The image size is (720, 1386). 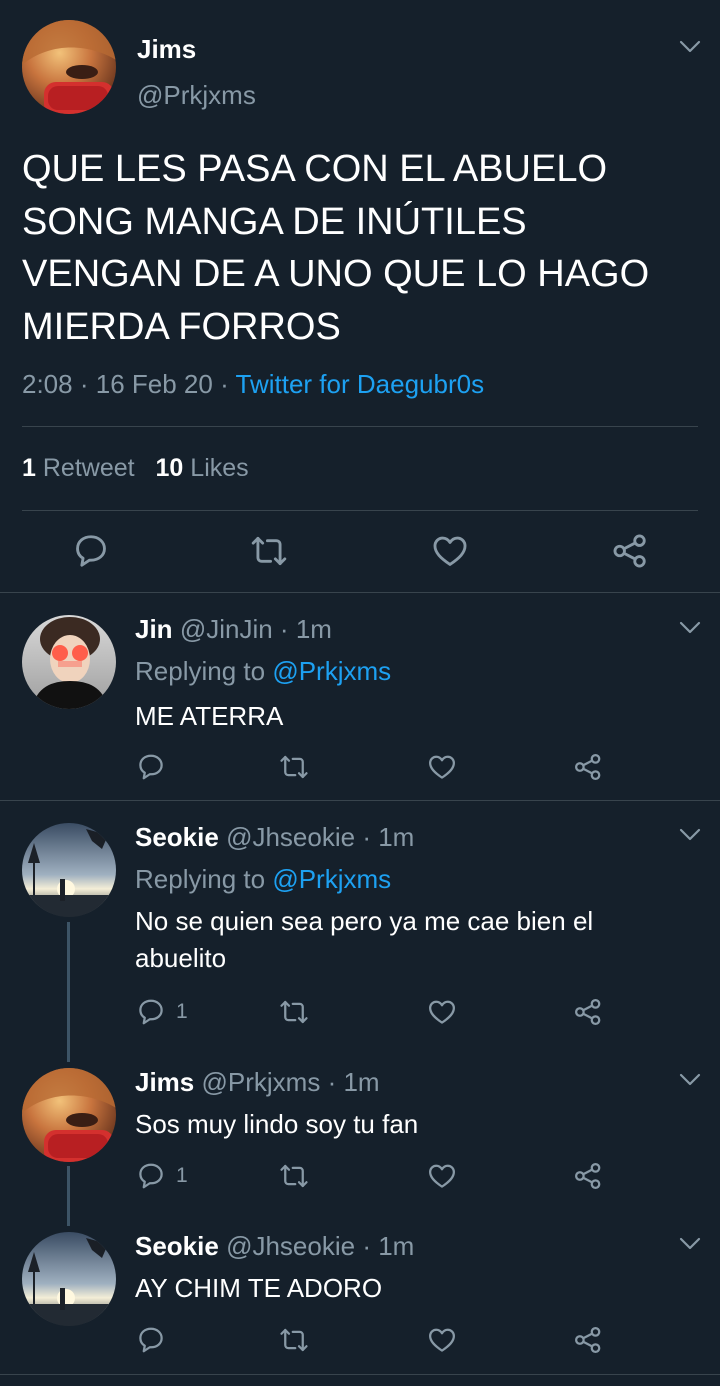 What do you see at coordinates (336, 274) in the screenshot?
I see `tweet-text-line: VENGAN DE A UNO QUE LO HAGO` at bounding box center [336, 274].